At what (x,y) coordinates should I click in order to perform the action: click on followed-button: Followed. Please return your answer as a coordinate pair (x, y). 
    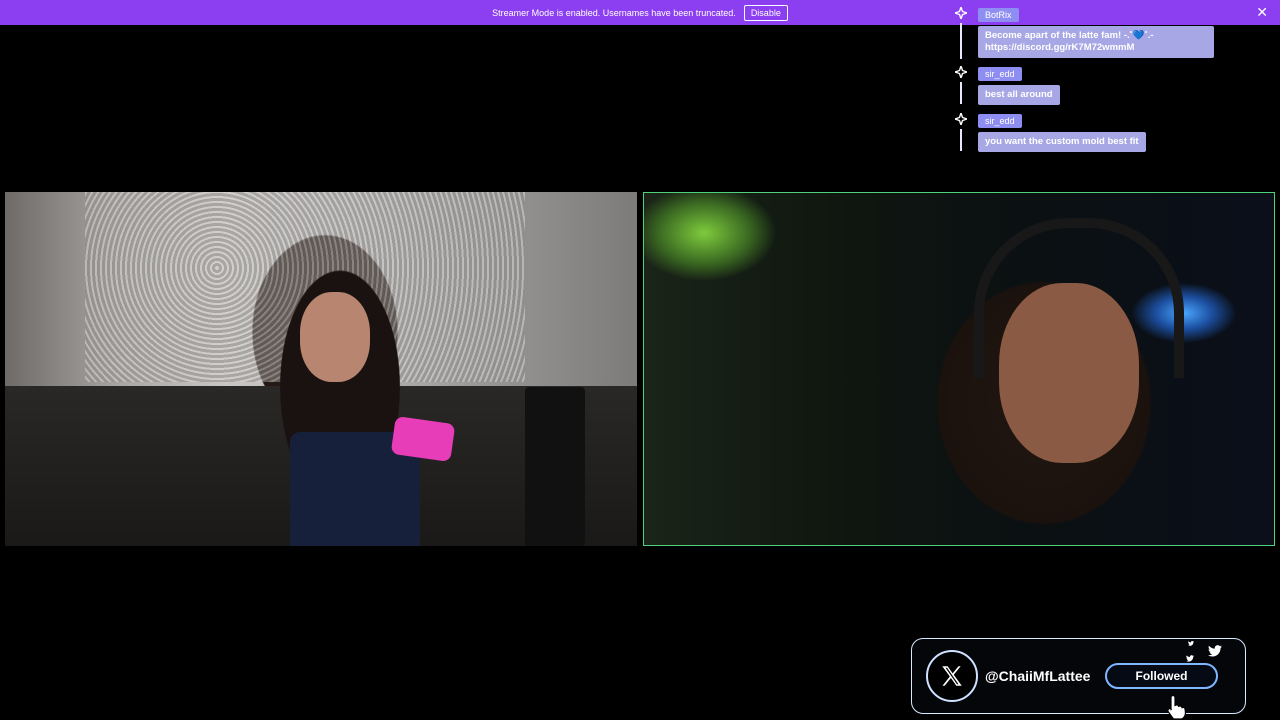
    Looking at the image, I should click on (1161, 676).